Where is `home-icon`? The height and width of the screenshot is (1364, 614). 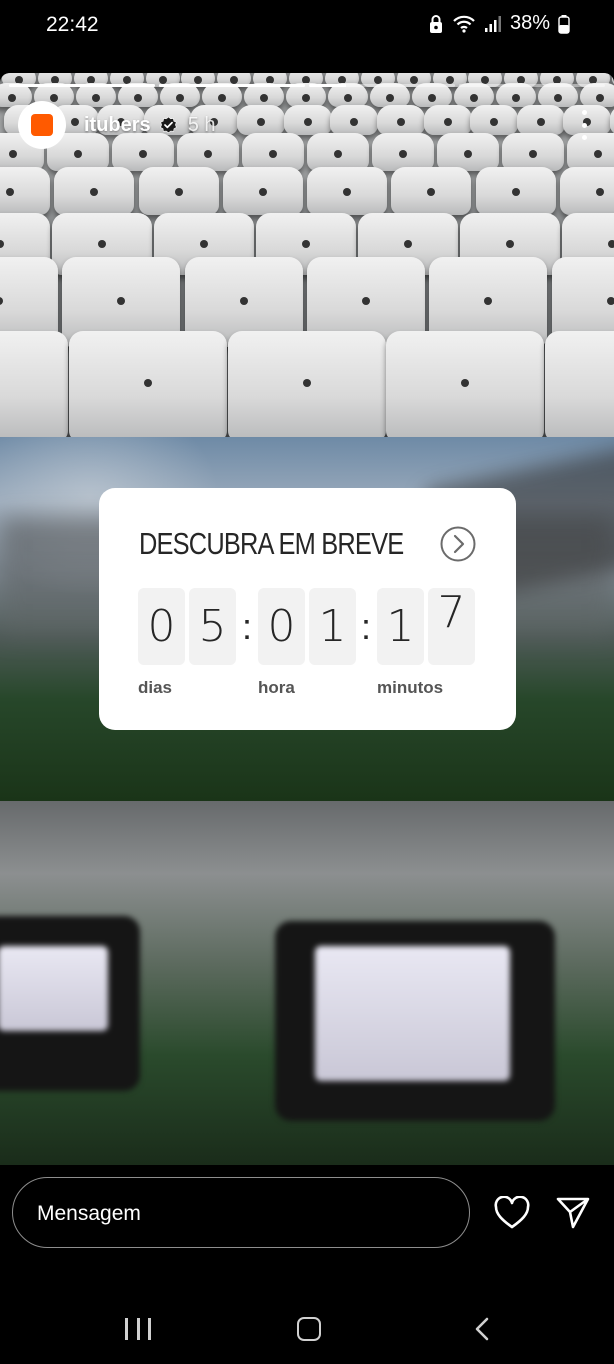 home-icon is located at coordinates (309, 1329).